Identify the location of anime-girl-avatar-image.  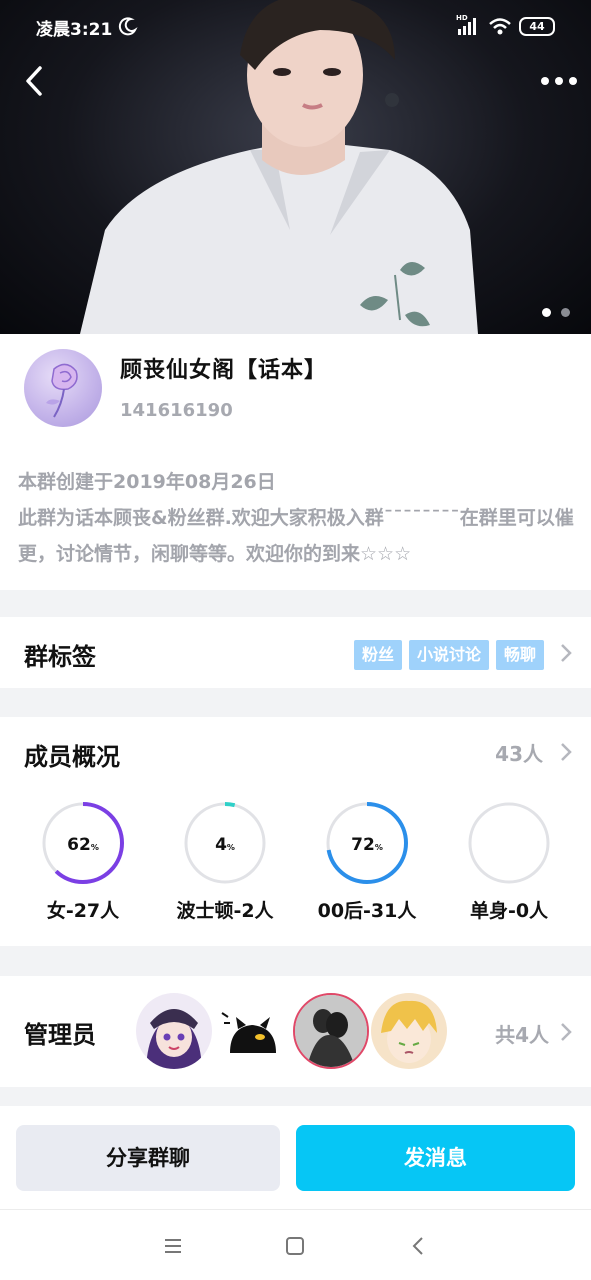
(174, 1039).